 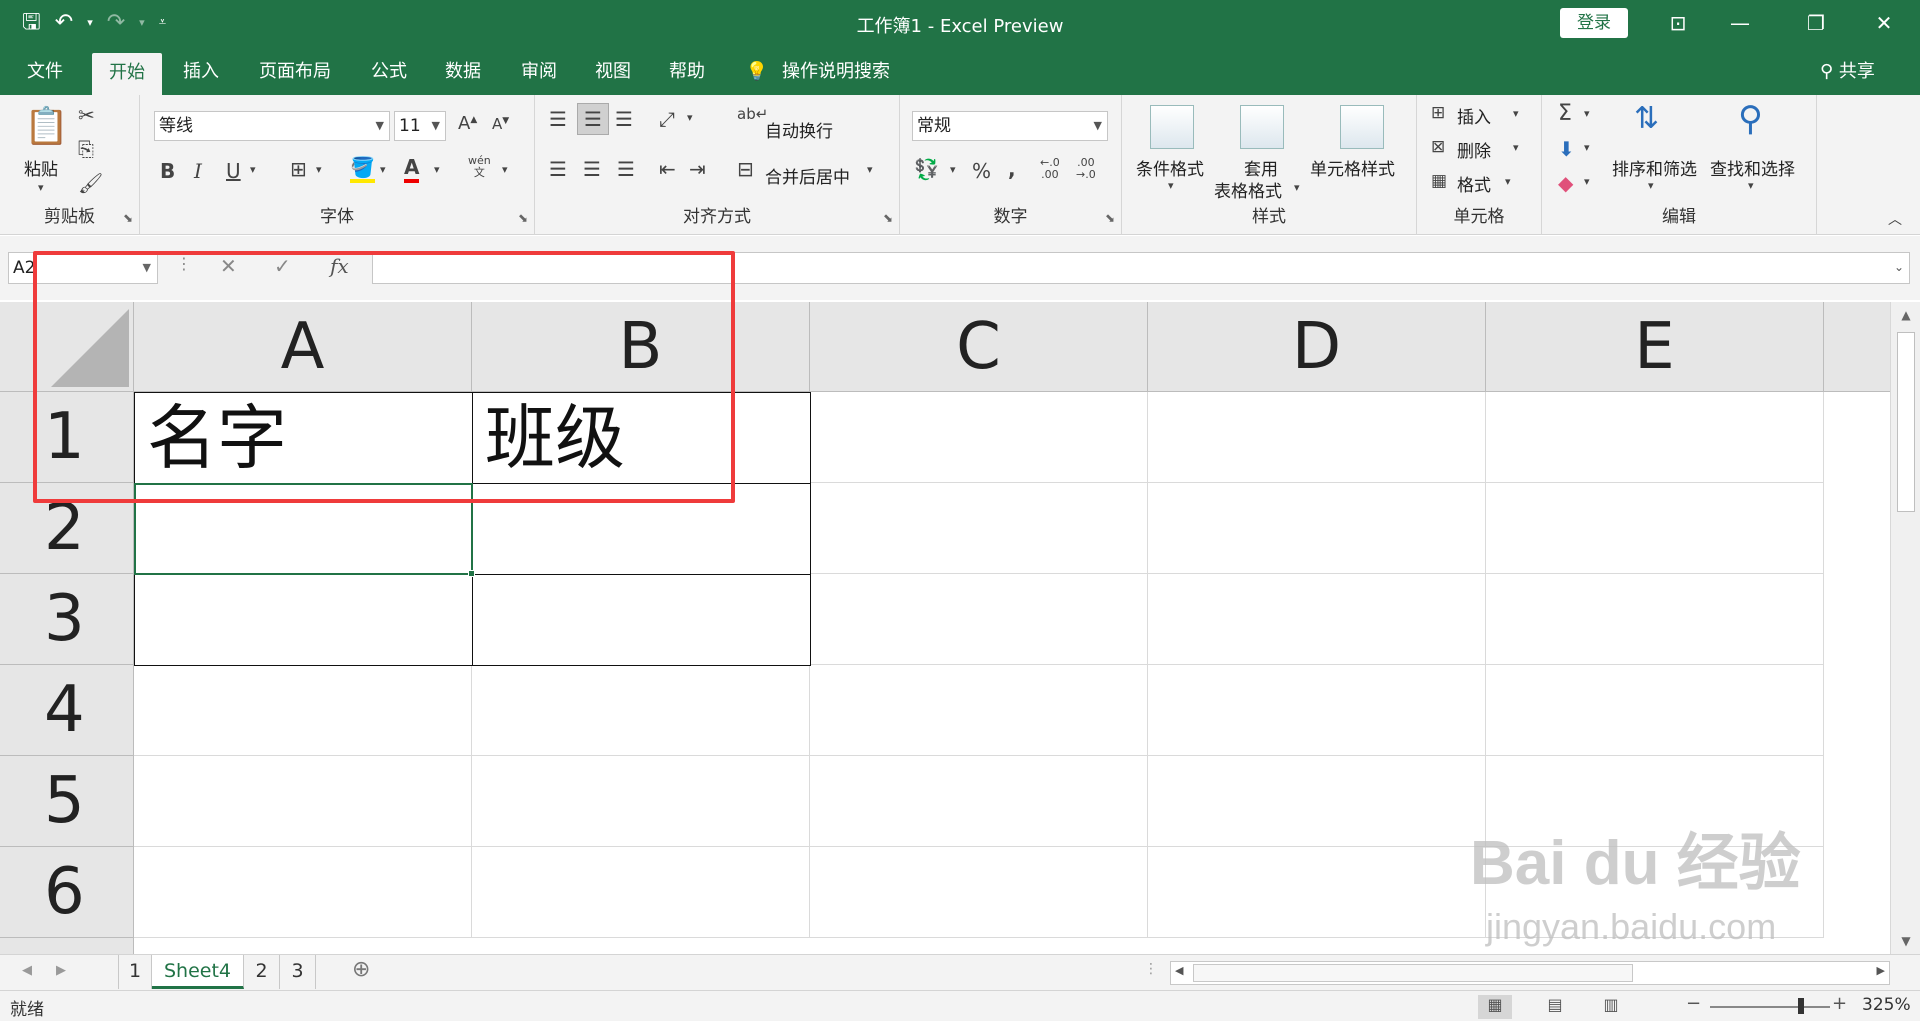 What do you see at coordinates (1171, 185) in the screenshot?
I see `conditional-dropdown-icon: ▾` at bounding box center [1171, 185].